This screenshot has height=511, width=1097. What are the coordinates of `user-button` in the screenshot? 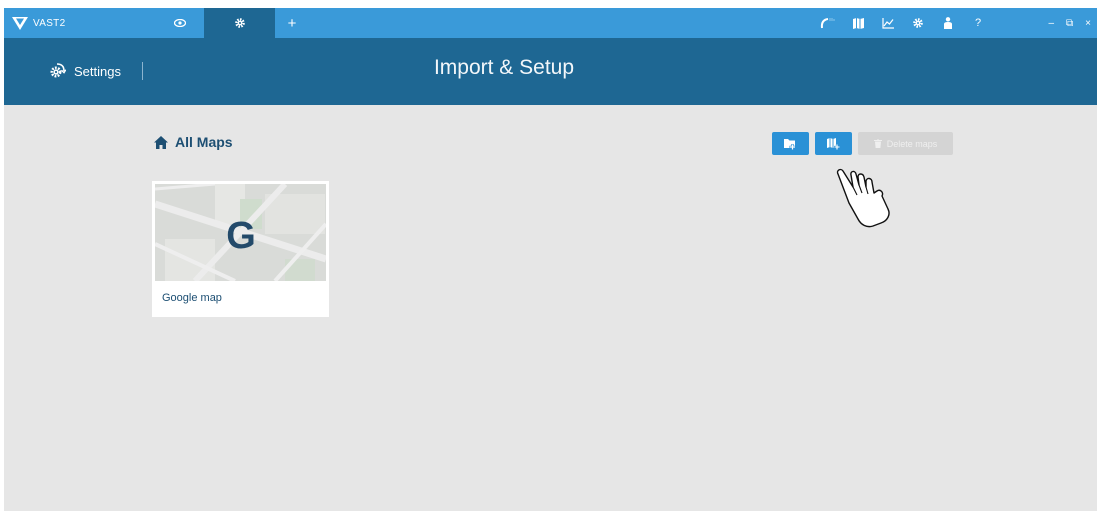 It's located at (948, 23).